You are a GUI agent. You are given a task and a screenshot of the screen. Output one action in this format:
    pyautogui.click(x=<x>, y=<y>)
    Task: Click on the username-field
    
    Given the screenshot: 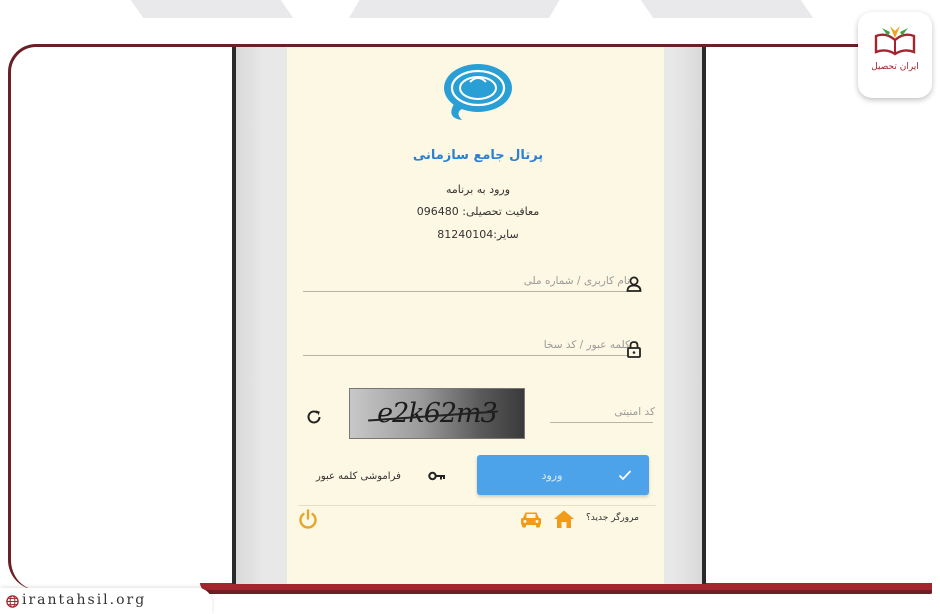 What is the action you would take?
    pyautogui.click(x=467, y=281)
    